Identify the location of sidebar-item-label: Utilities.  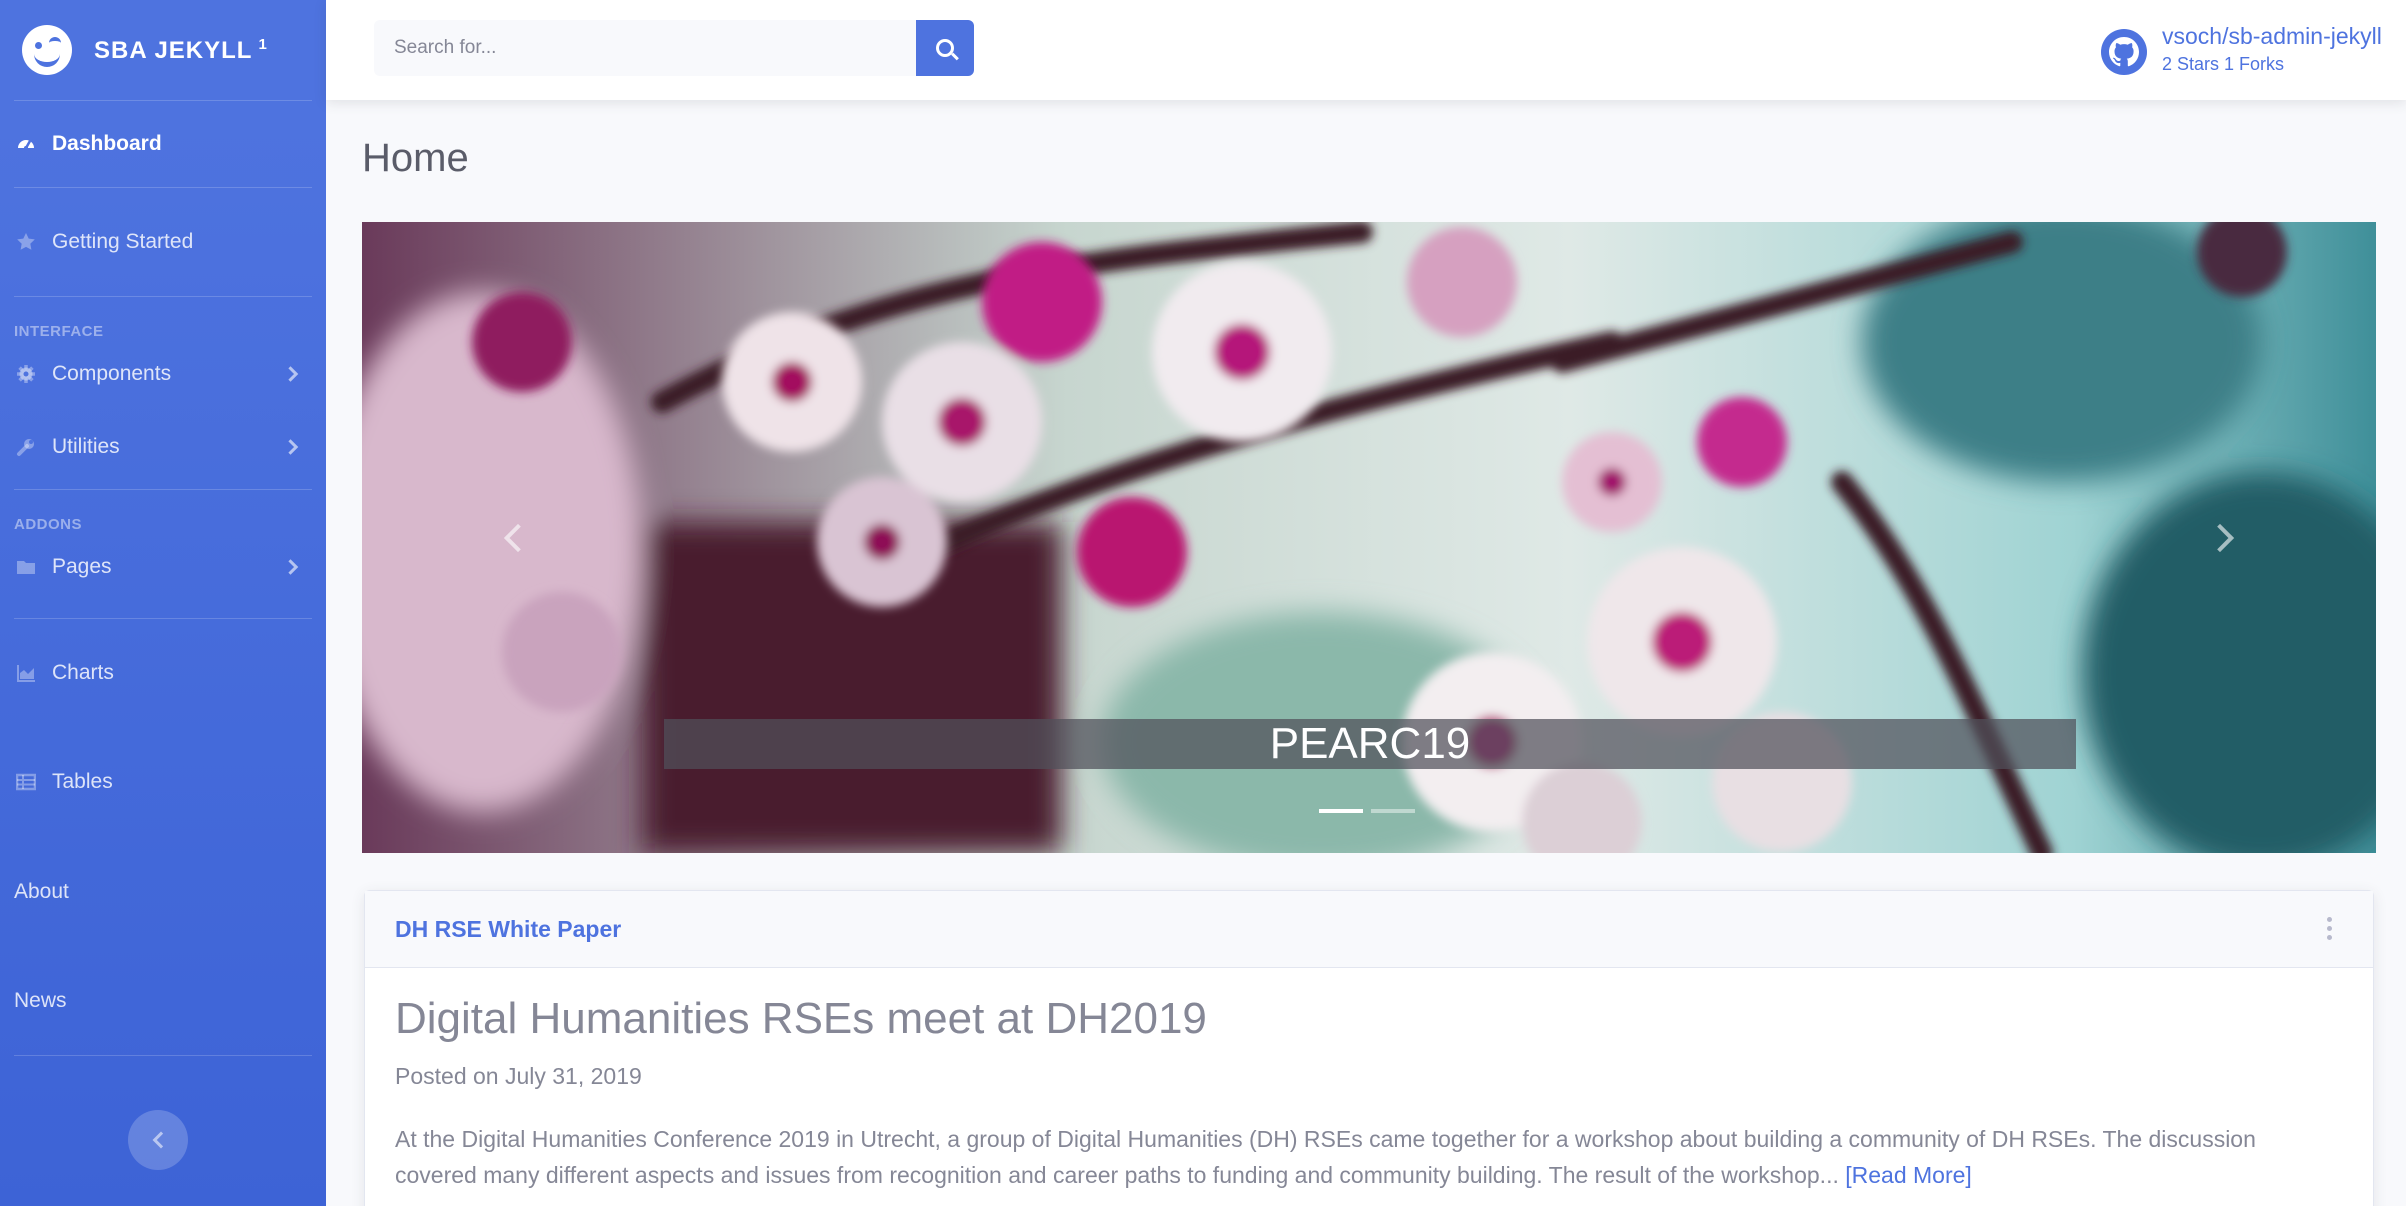
(86, 446).